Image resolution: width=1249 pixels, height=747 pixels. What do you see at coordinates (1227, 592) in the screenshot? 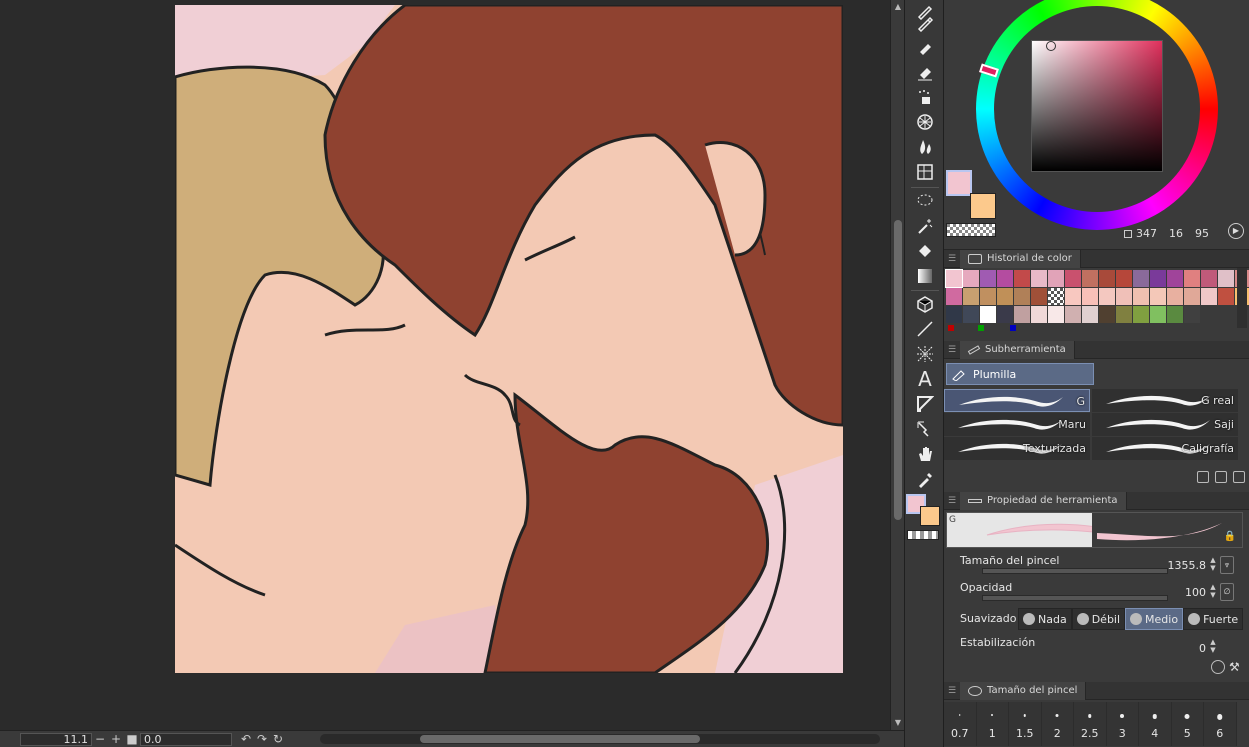
I see `opacity-pressure-icon: ∅` at bounding box center [1227, 592].